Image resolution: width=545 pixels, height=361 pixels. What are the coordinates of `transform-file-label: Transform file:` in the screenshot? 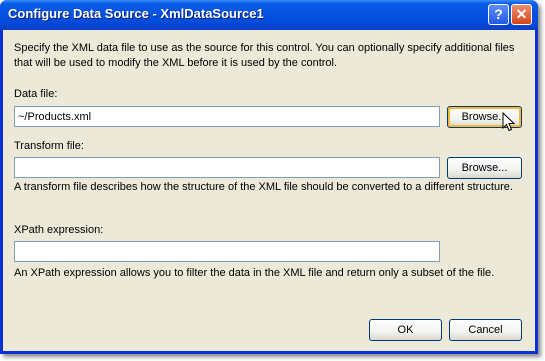 It's located at (49, 146).